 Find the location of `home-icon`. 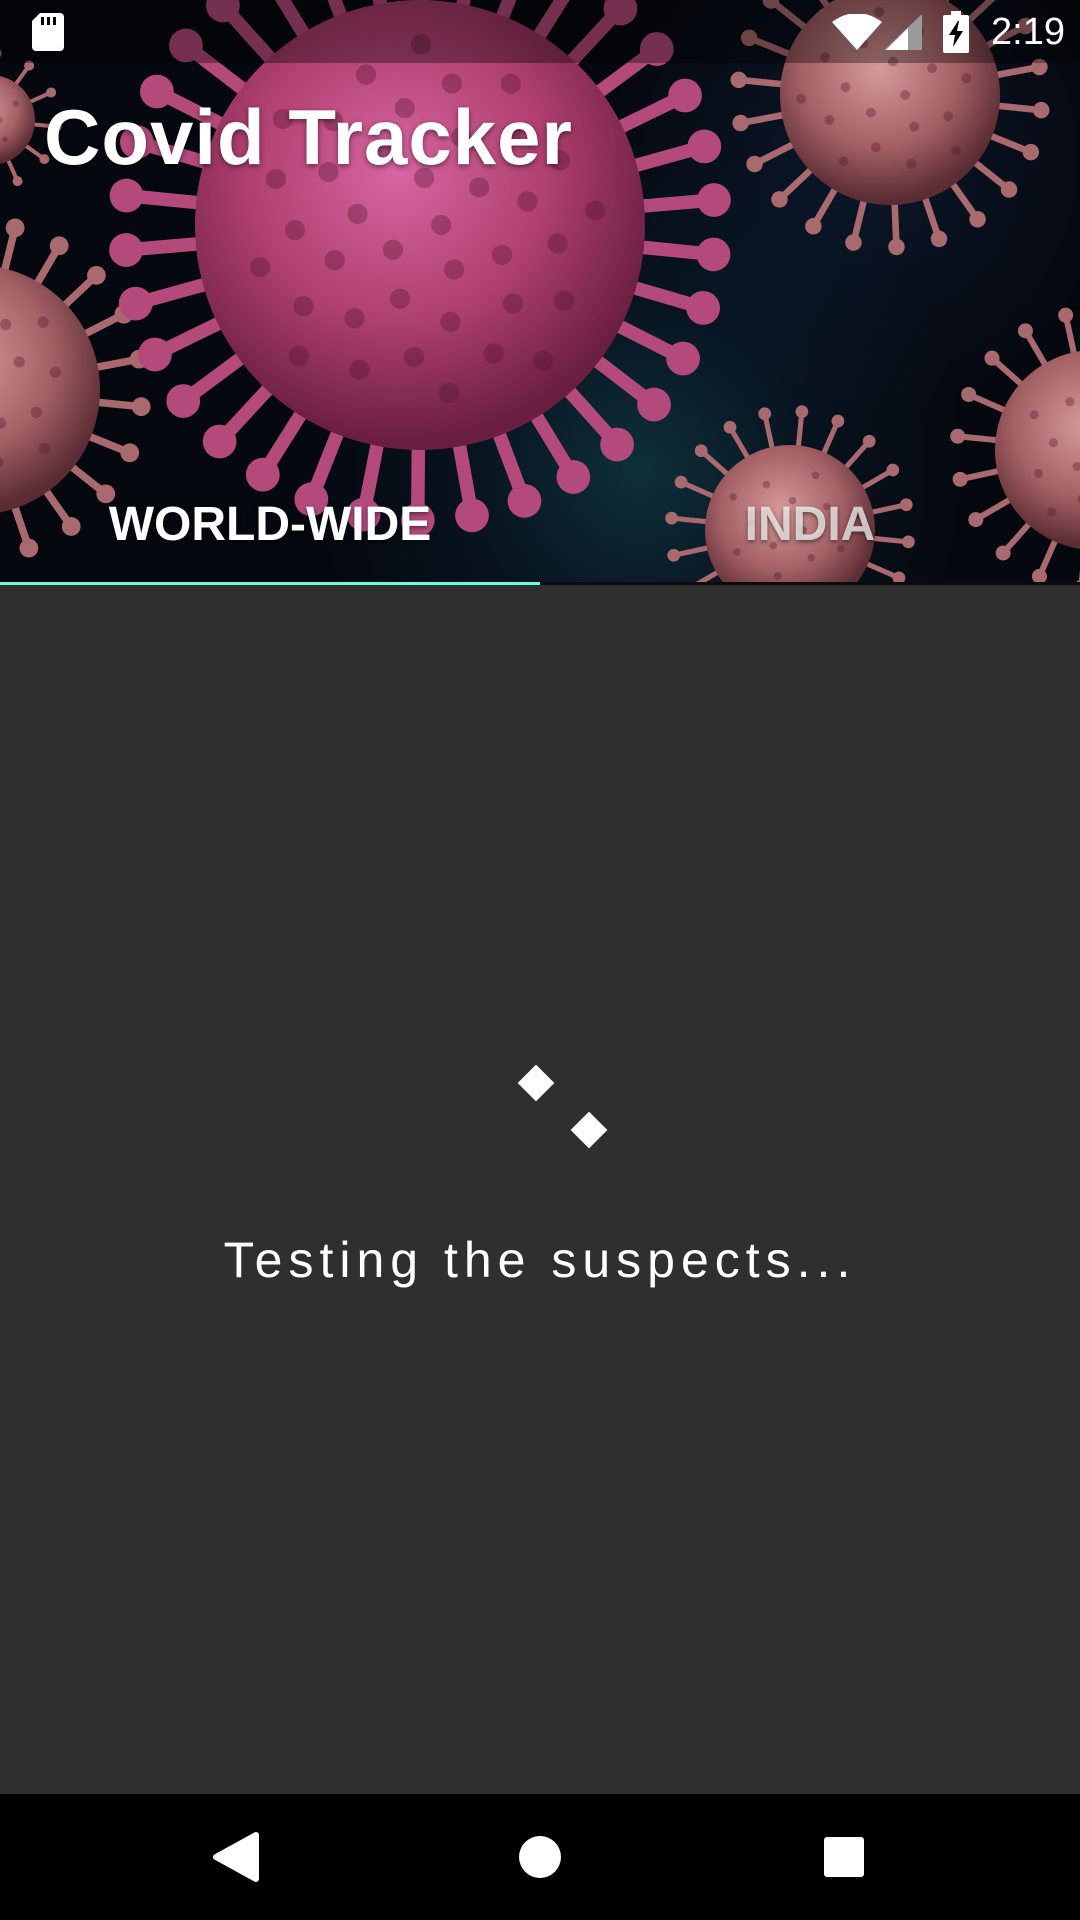

home-icon is located at coordinates (540, 1857).